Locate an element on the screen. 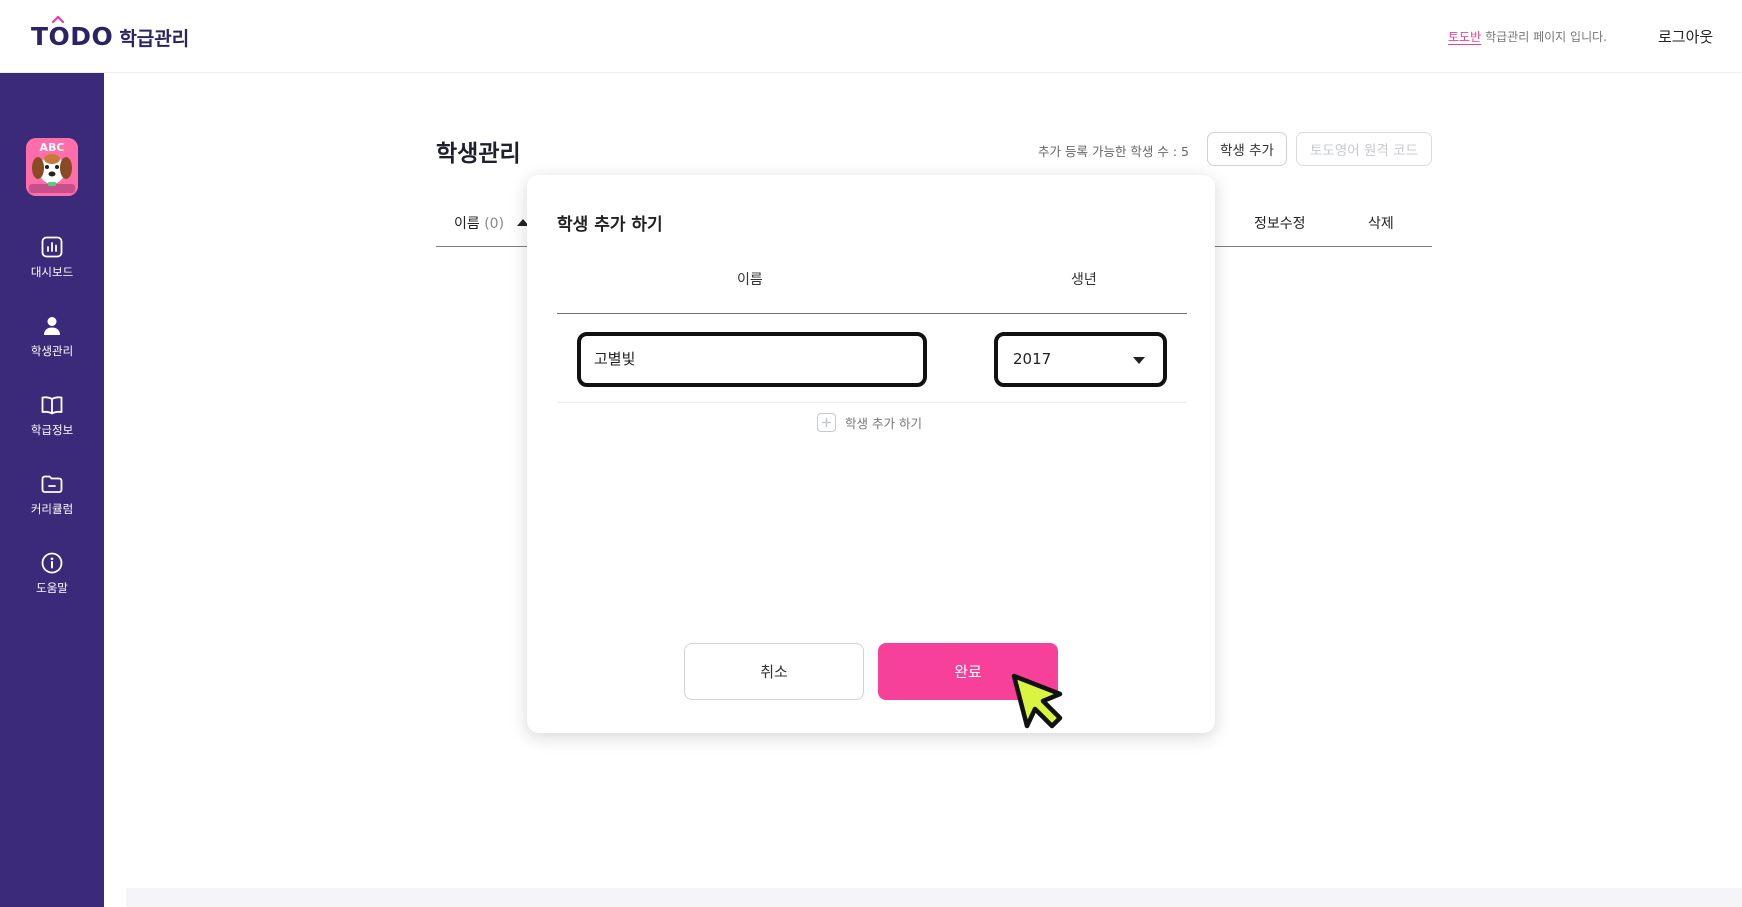  edit-column-header: 정보수정 is located at coordinates (1280, 224).